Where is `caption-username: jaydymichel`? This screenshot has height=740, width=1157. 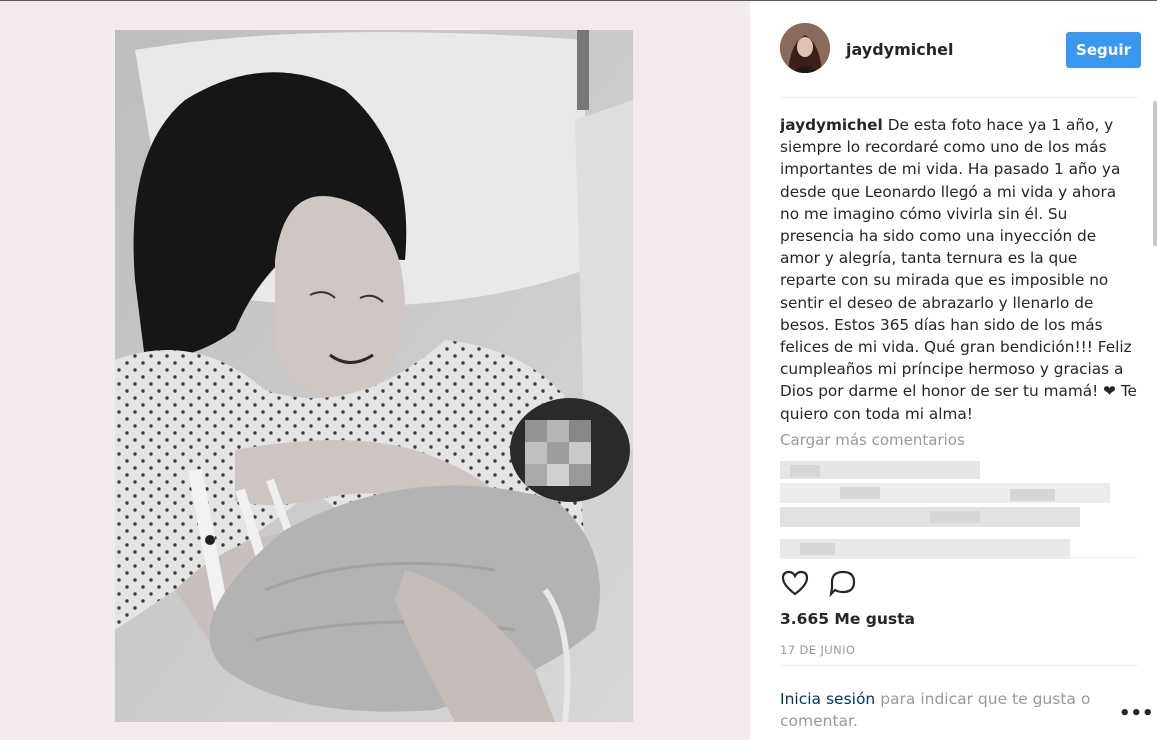 caption-username: jaydymichel is located at coordinates (831, 125).